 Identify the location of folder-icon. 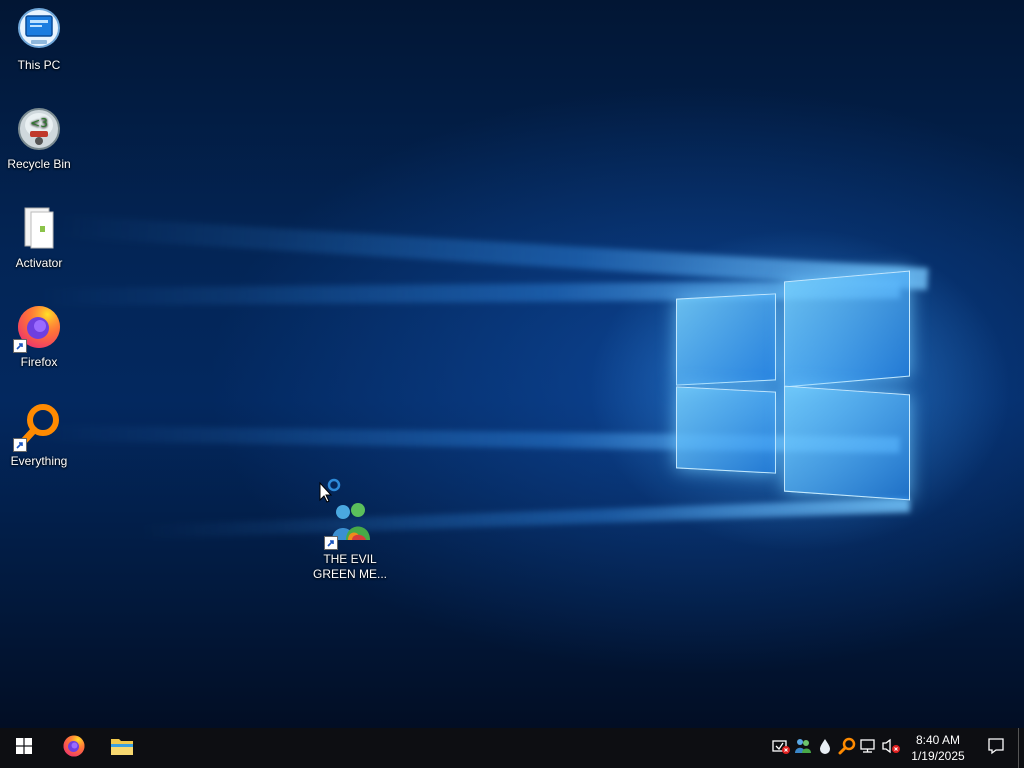
(122, 748).